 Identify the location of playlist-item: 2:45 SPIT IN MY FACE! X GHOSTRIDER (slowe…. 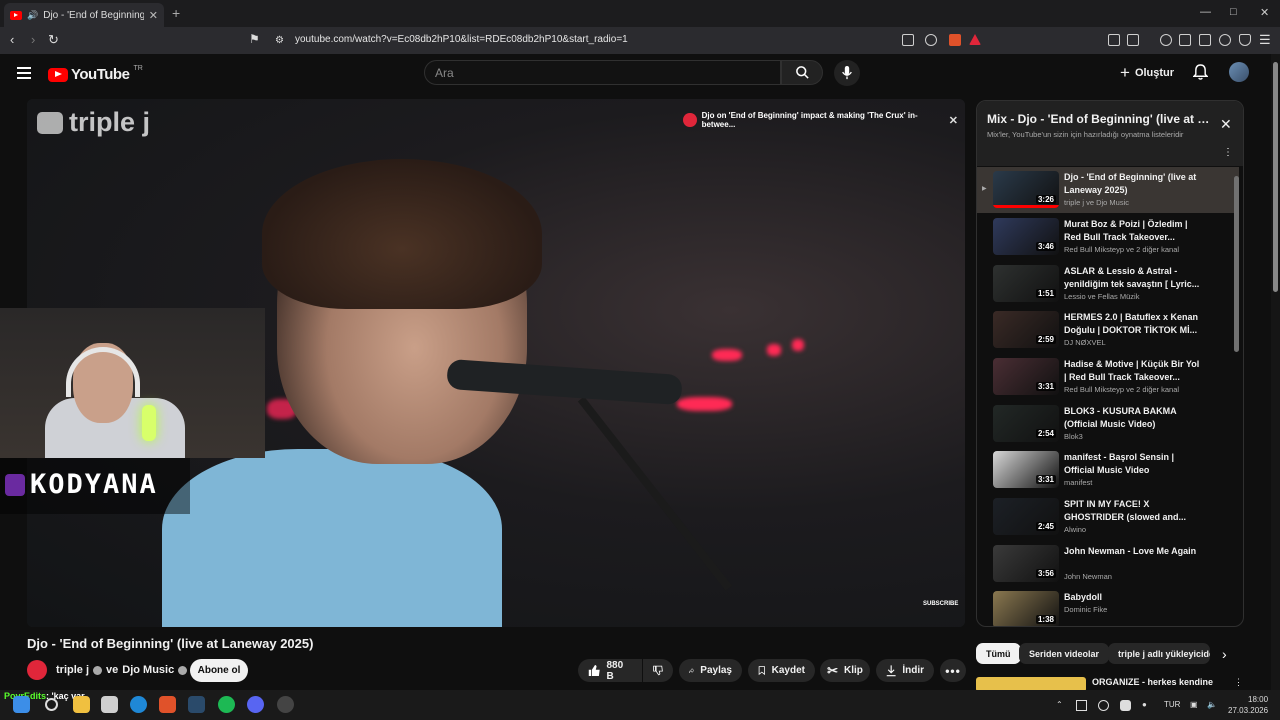
(1108, 517).